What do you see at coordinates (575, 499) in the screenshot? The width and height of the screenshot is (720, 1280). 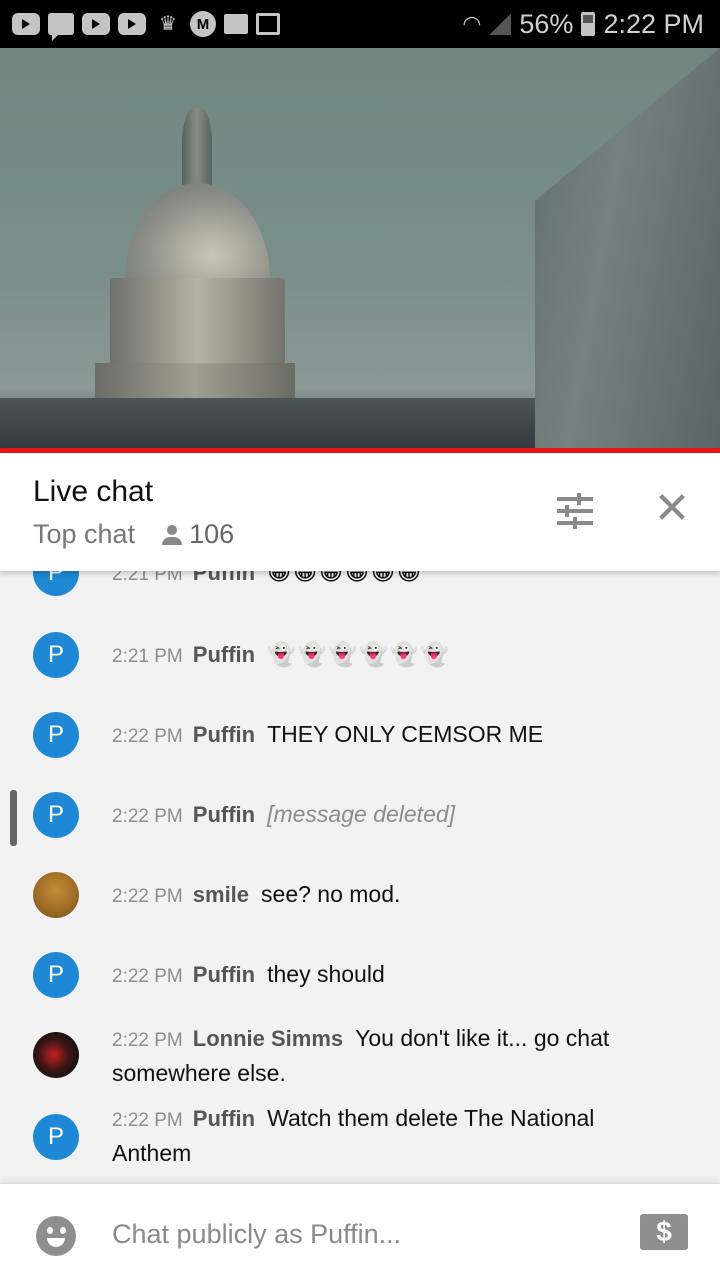 I see `sliders-icon` at bounding box center [575, 499].